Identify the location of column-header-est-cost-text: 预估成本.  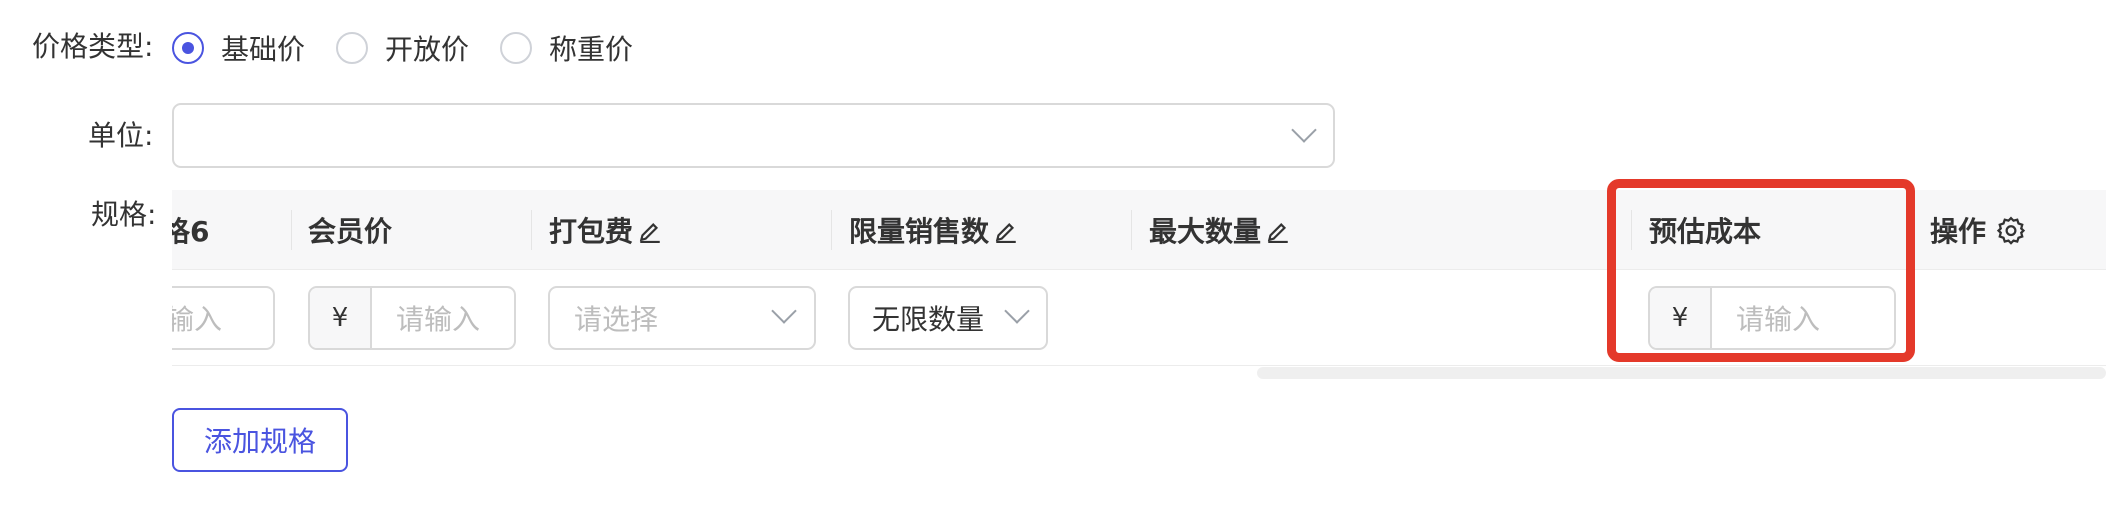
(1705, 231).